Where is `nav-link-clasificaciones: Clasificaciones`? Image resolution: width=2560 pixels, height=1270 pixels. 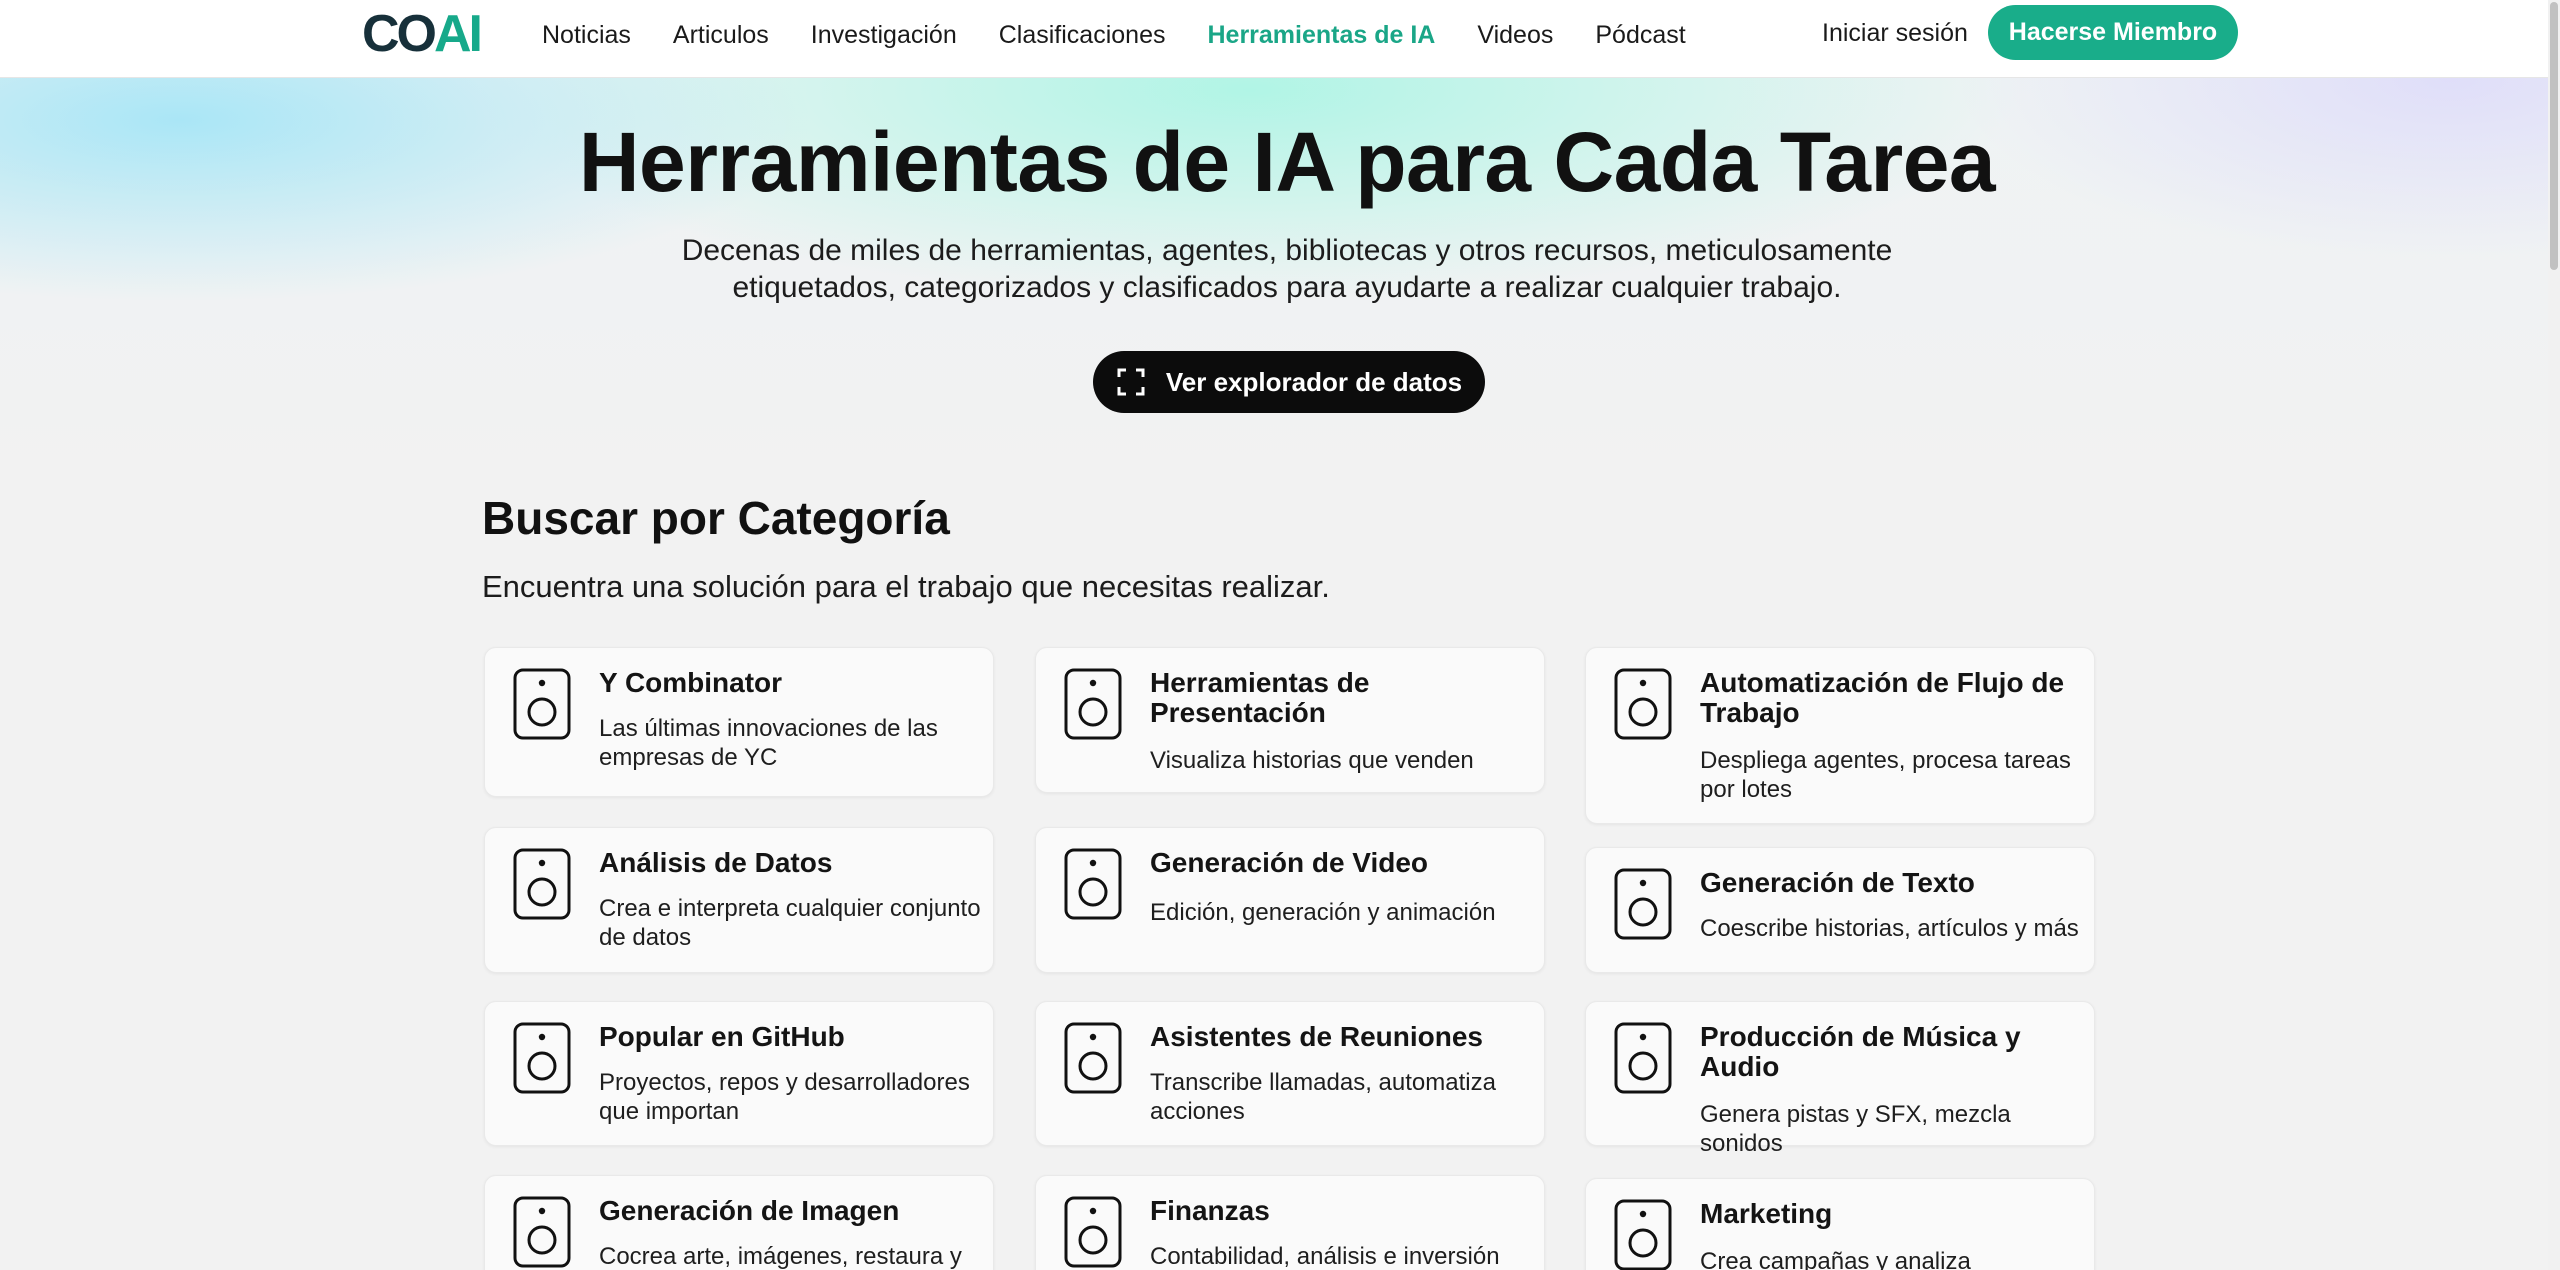 nav-link-clasificaciones: Clasificaciones is located at coordinates (1082, 35).